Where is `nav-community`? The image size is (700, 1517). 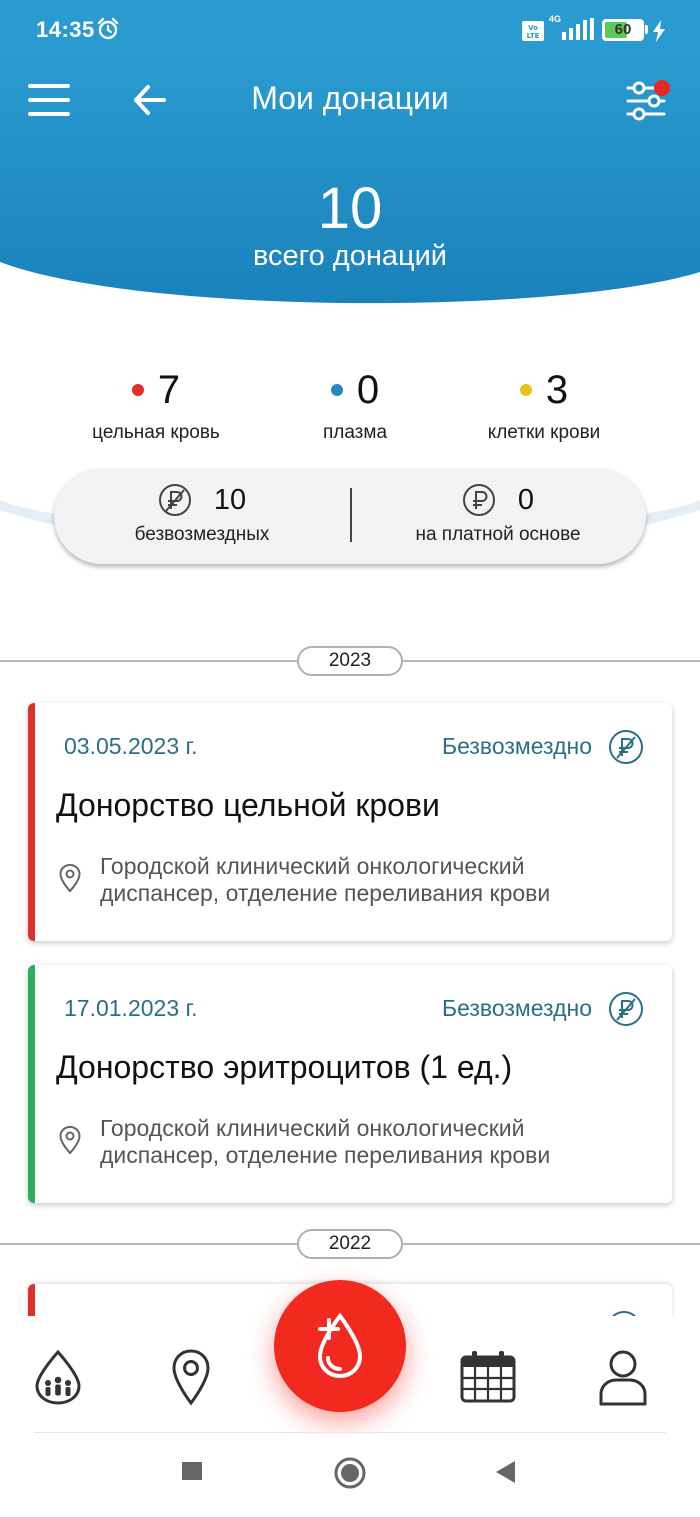
nav-community is located at coordinates (58, 1377).